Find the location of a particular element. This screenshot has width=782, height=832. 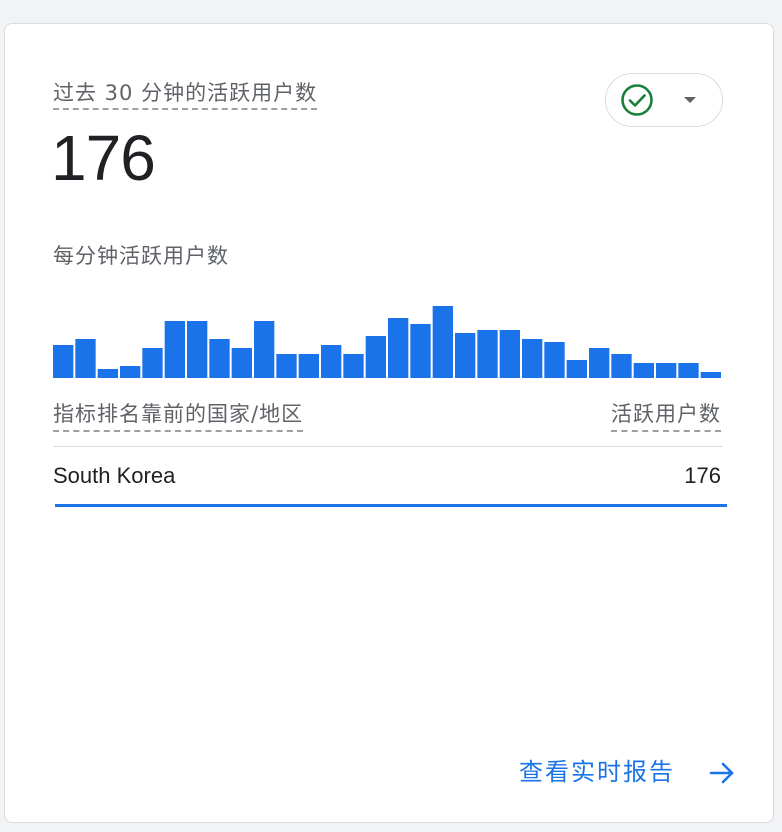

table-row-country: South Korea is located at coordinates (114, 475).